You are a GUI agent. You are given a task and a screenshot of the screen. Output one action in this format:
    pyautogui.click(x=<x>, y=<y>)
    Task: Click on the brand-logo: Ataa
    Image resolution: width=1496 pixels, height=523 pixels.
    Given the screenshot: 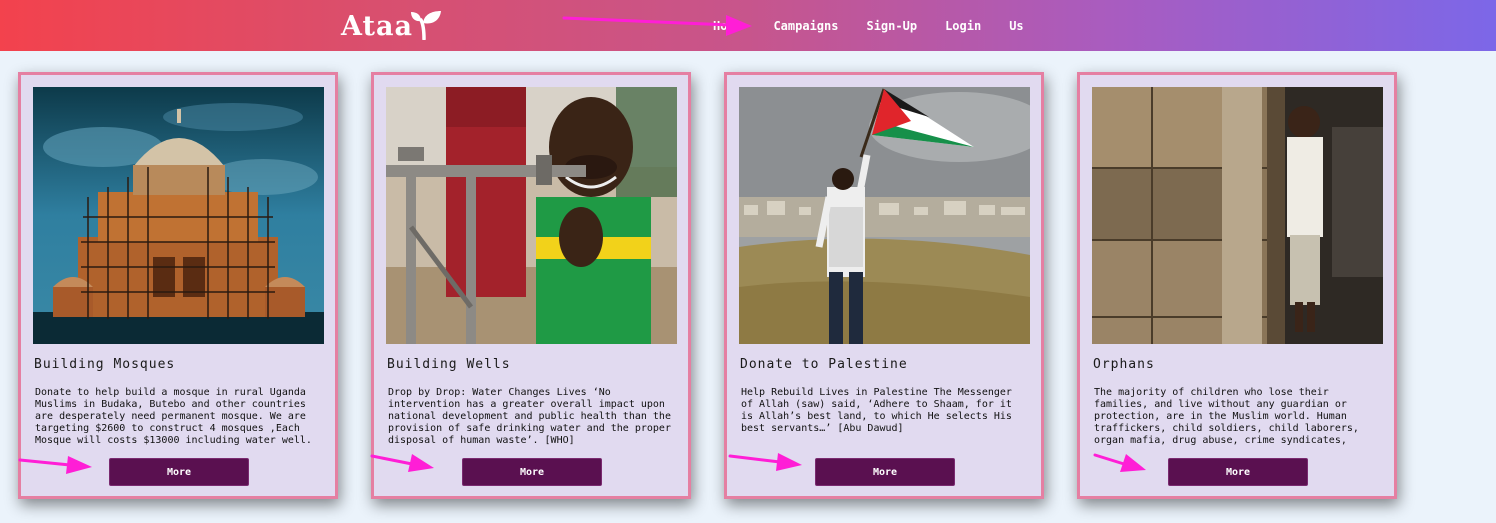 What is the action you would take?
    pyautogui.click(x=392, y=25)
    